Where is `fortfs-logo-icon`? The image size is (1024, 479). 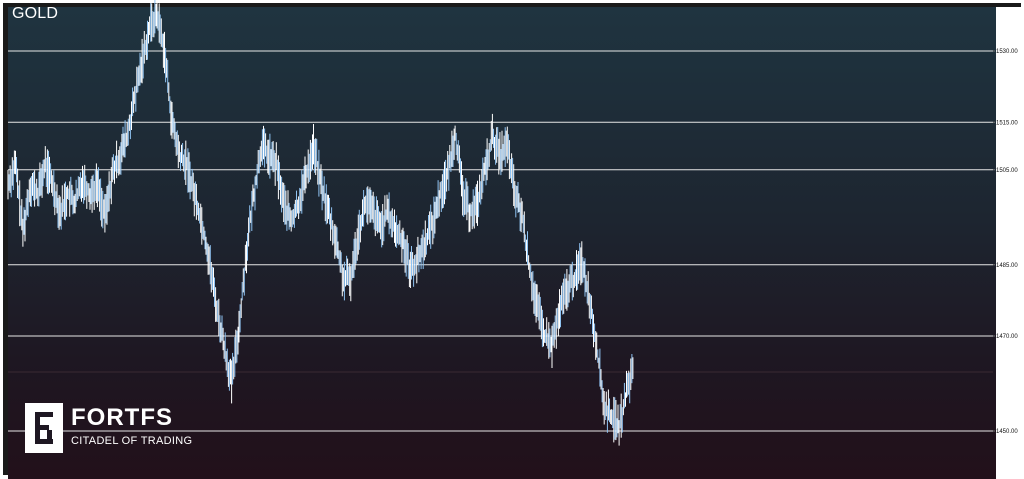
fortfs-logo-icon is located at coordinates (44, 428).